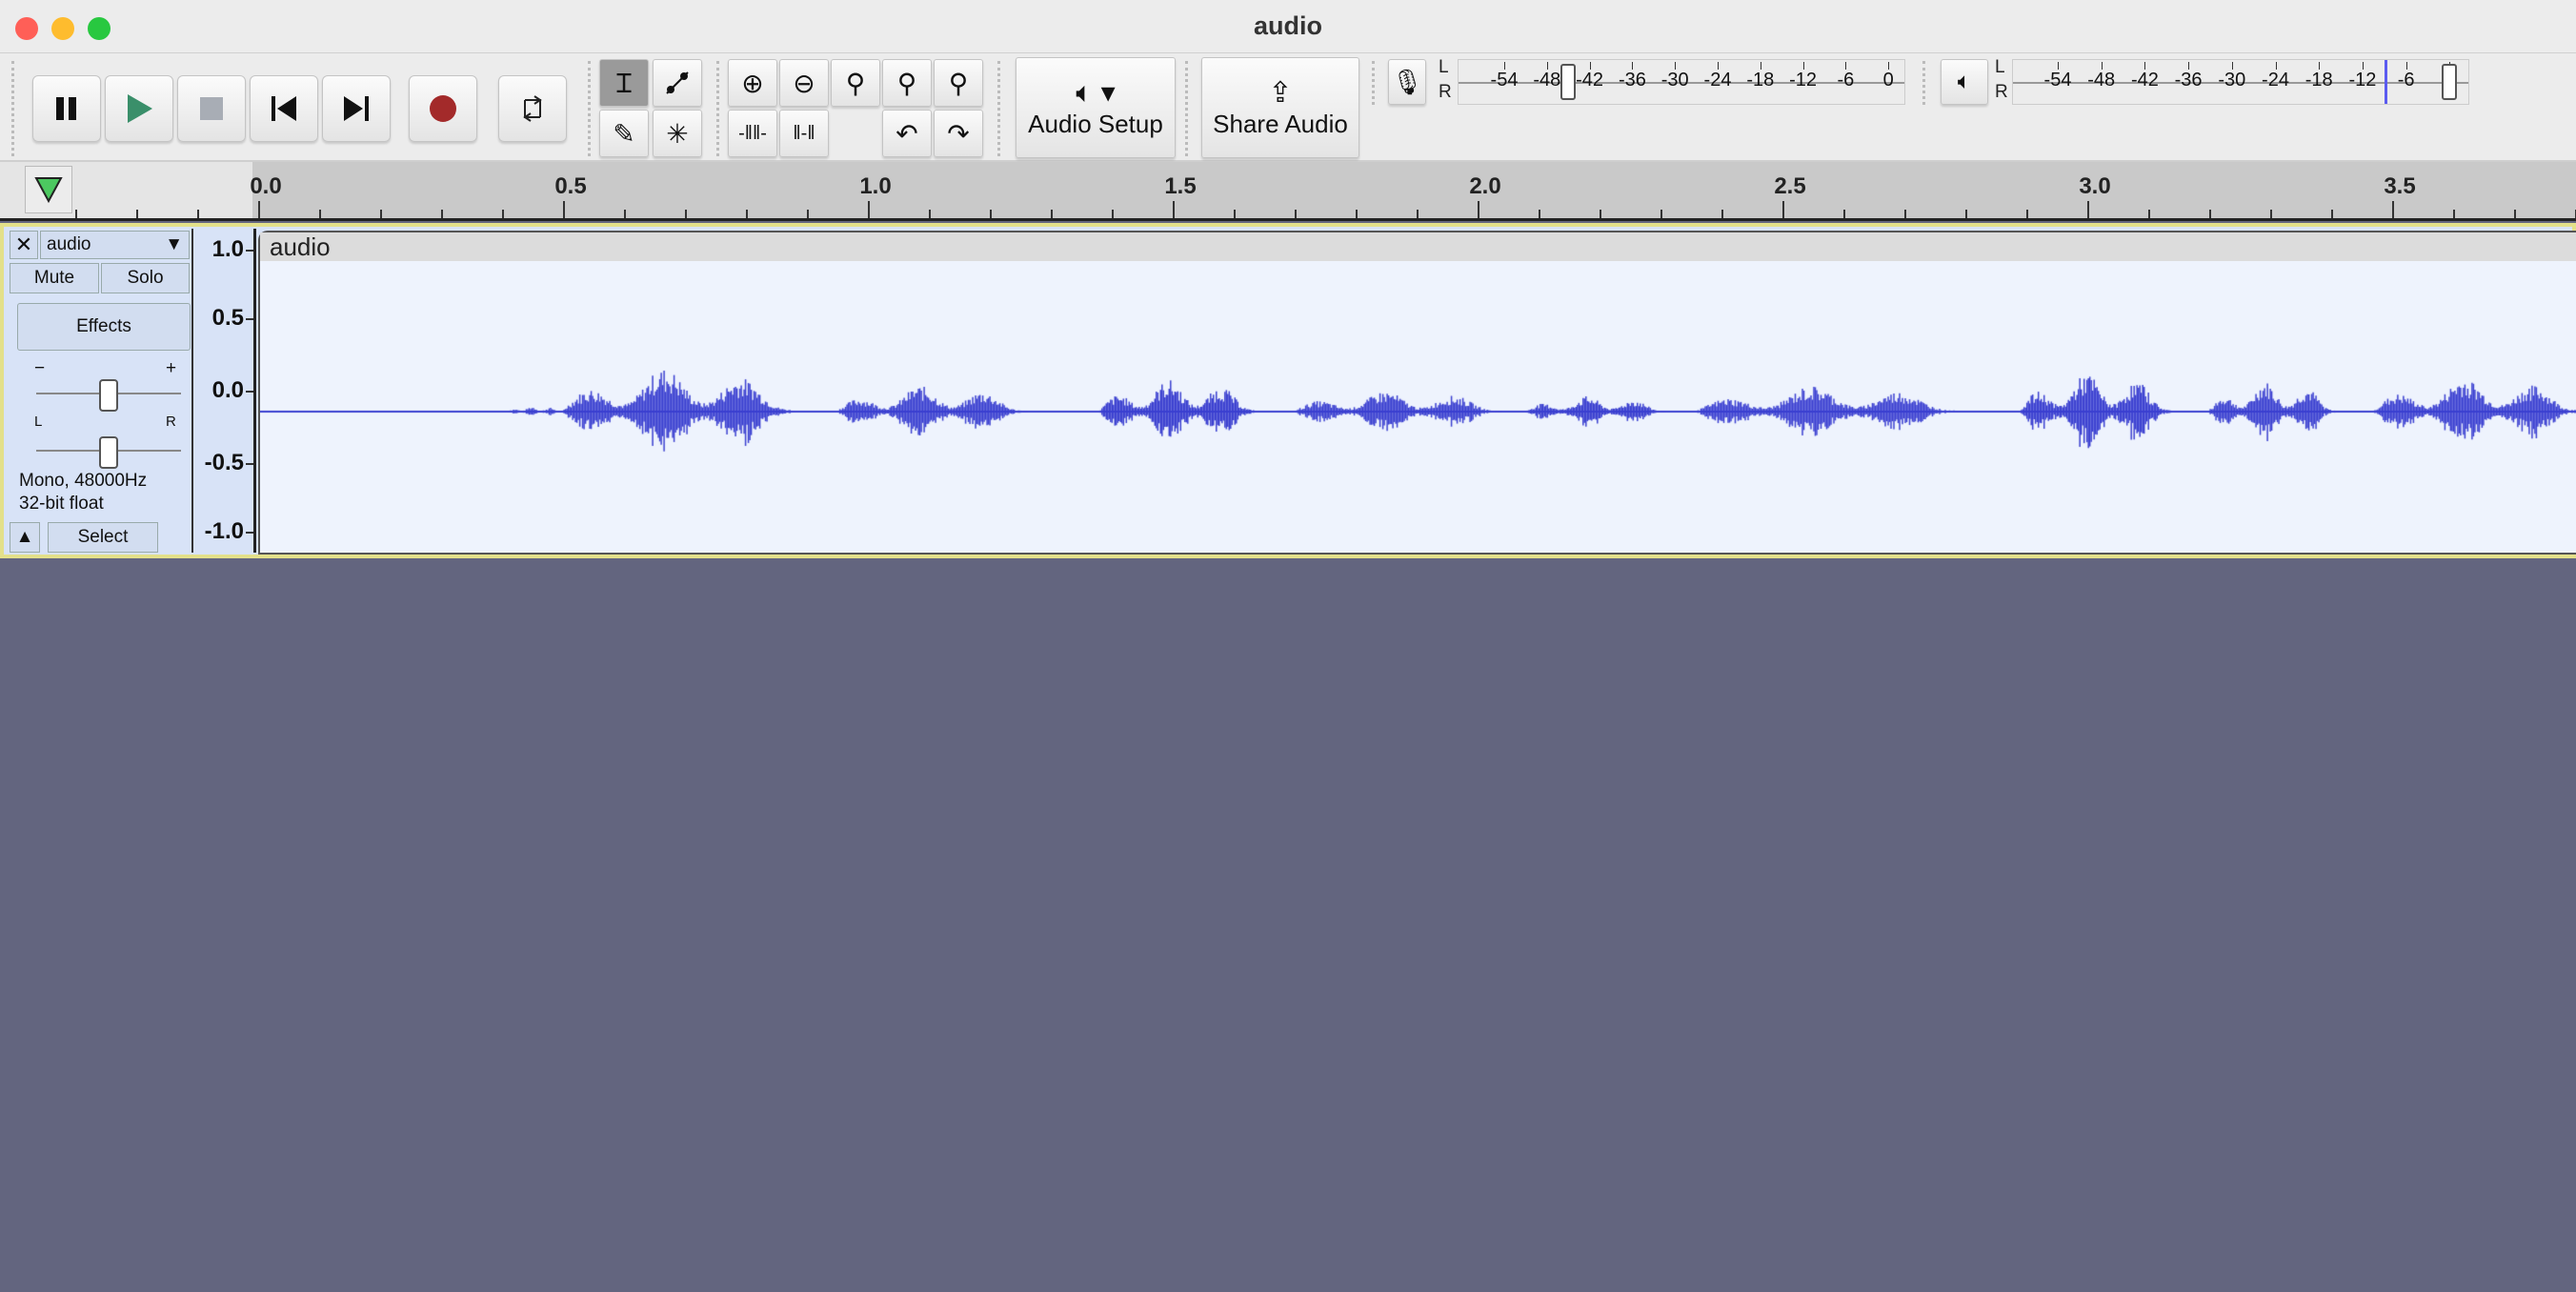  What do you see at coordinates (104, 327) in the screenshot?
I see `effects-button: Effects` at bounding box center [104, 327].